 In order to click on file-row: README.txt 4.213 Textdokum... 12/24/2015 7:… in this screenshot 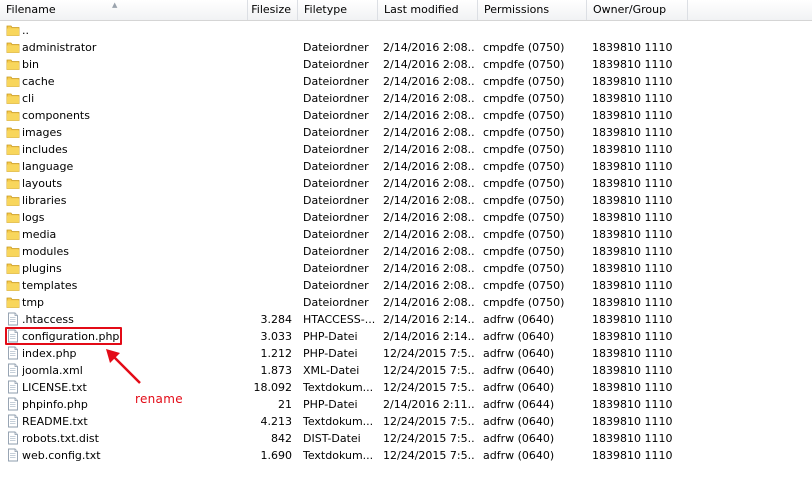, I will do `click(406, 421)`.